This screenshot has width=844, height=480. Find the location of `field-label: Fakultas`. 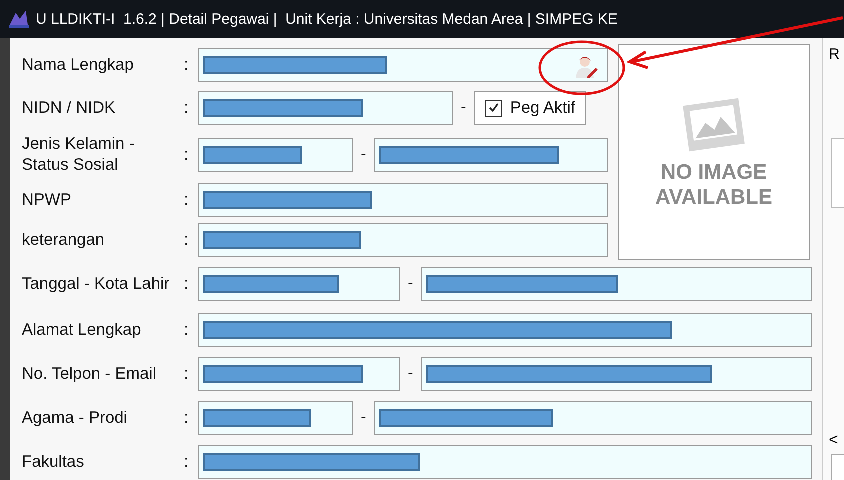

field-label: Fakultas is located at coordinates (53, 462).